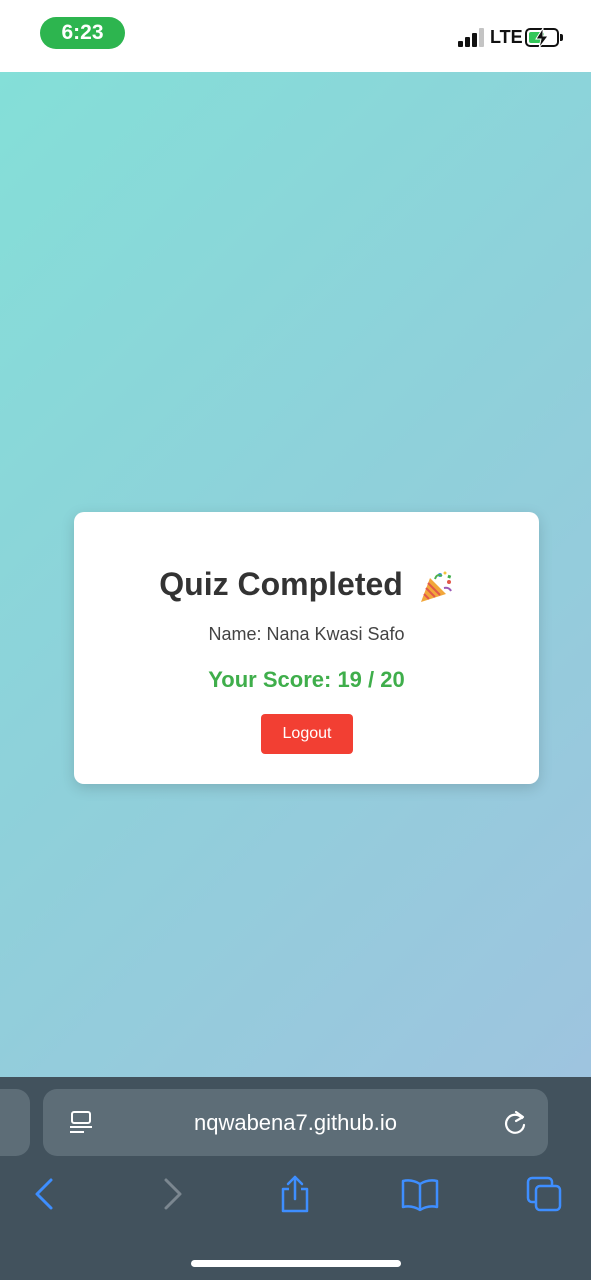  What do you see at coordinates (420, 1194) in the screenshot?
I see `bookmarks-icon` at bounding box center [420, 1194].